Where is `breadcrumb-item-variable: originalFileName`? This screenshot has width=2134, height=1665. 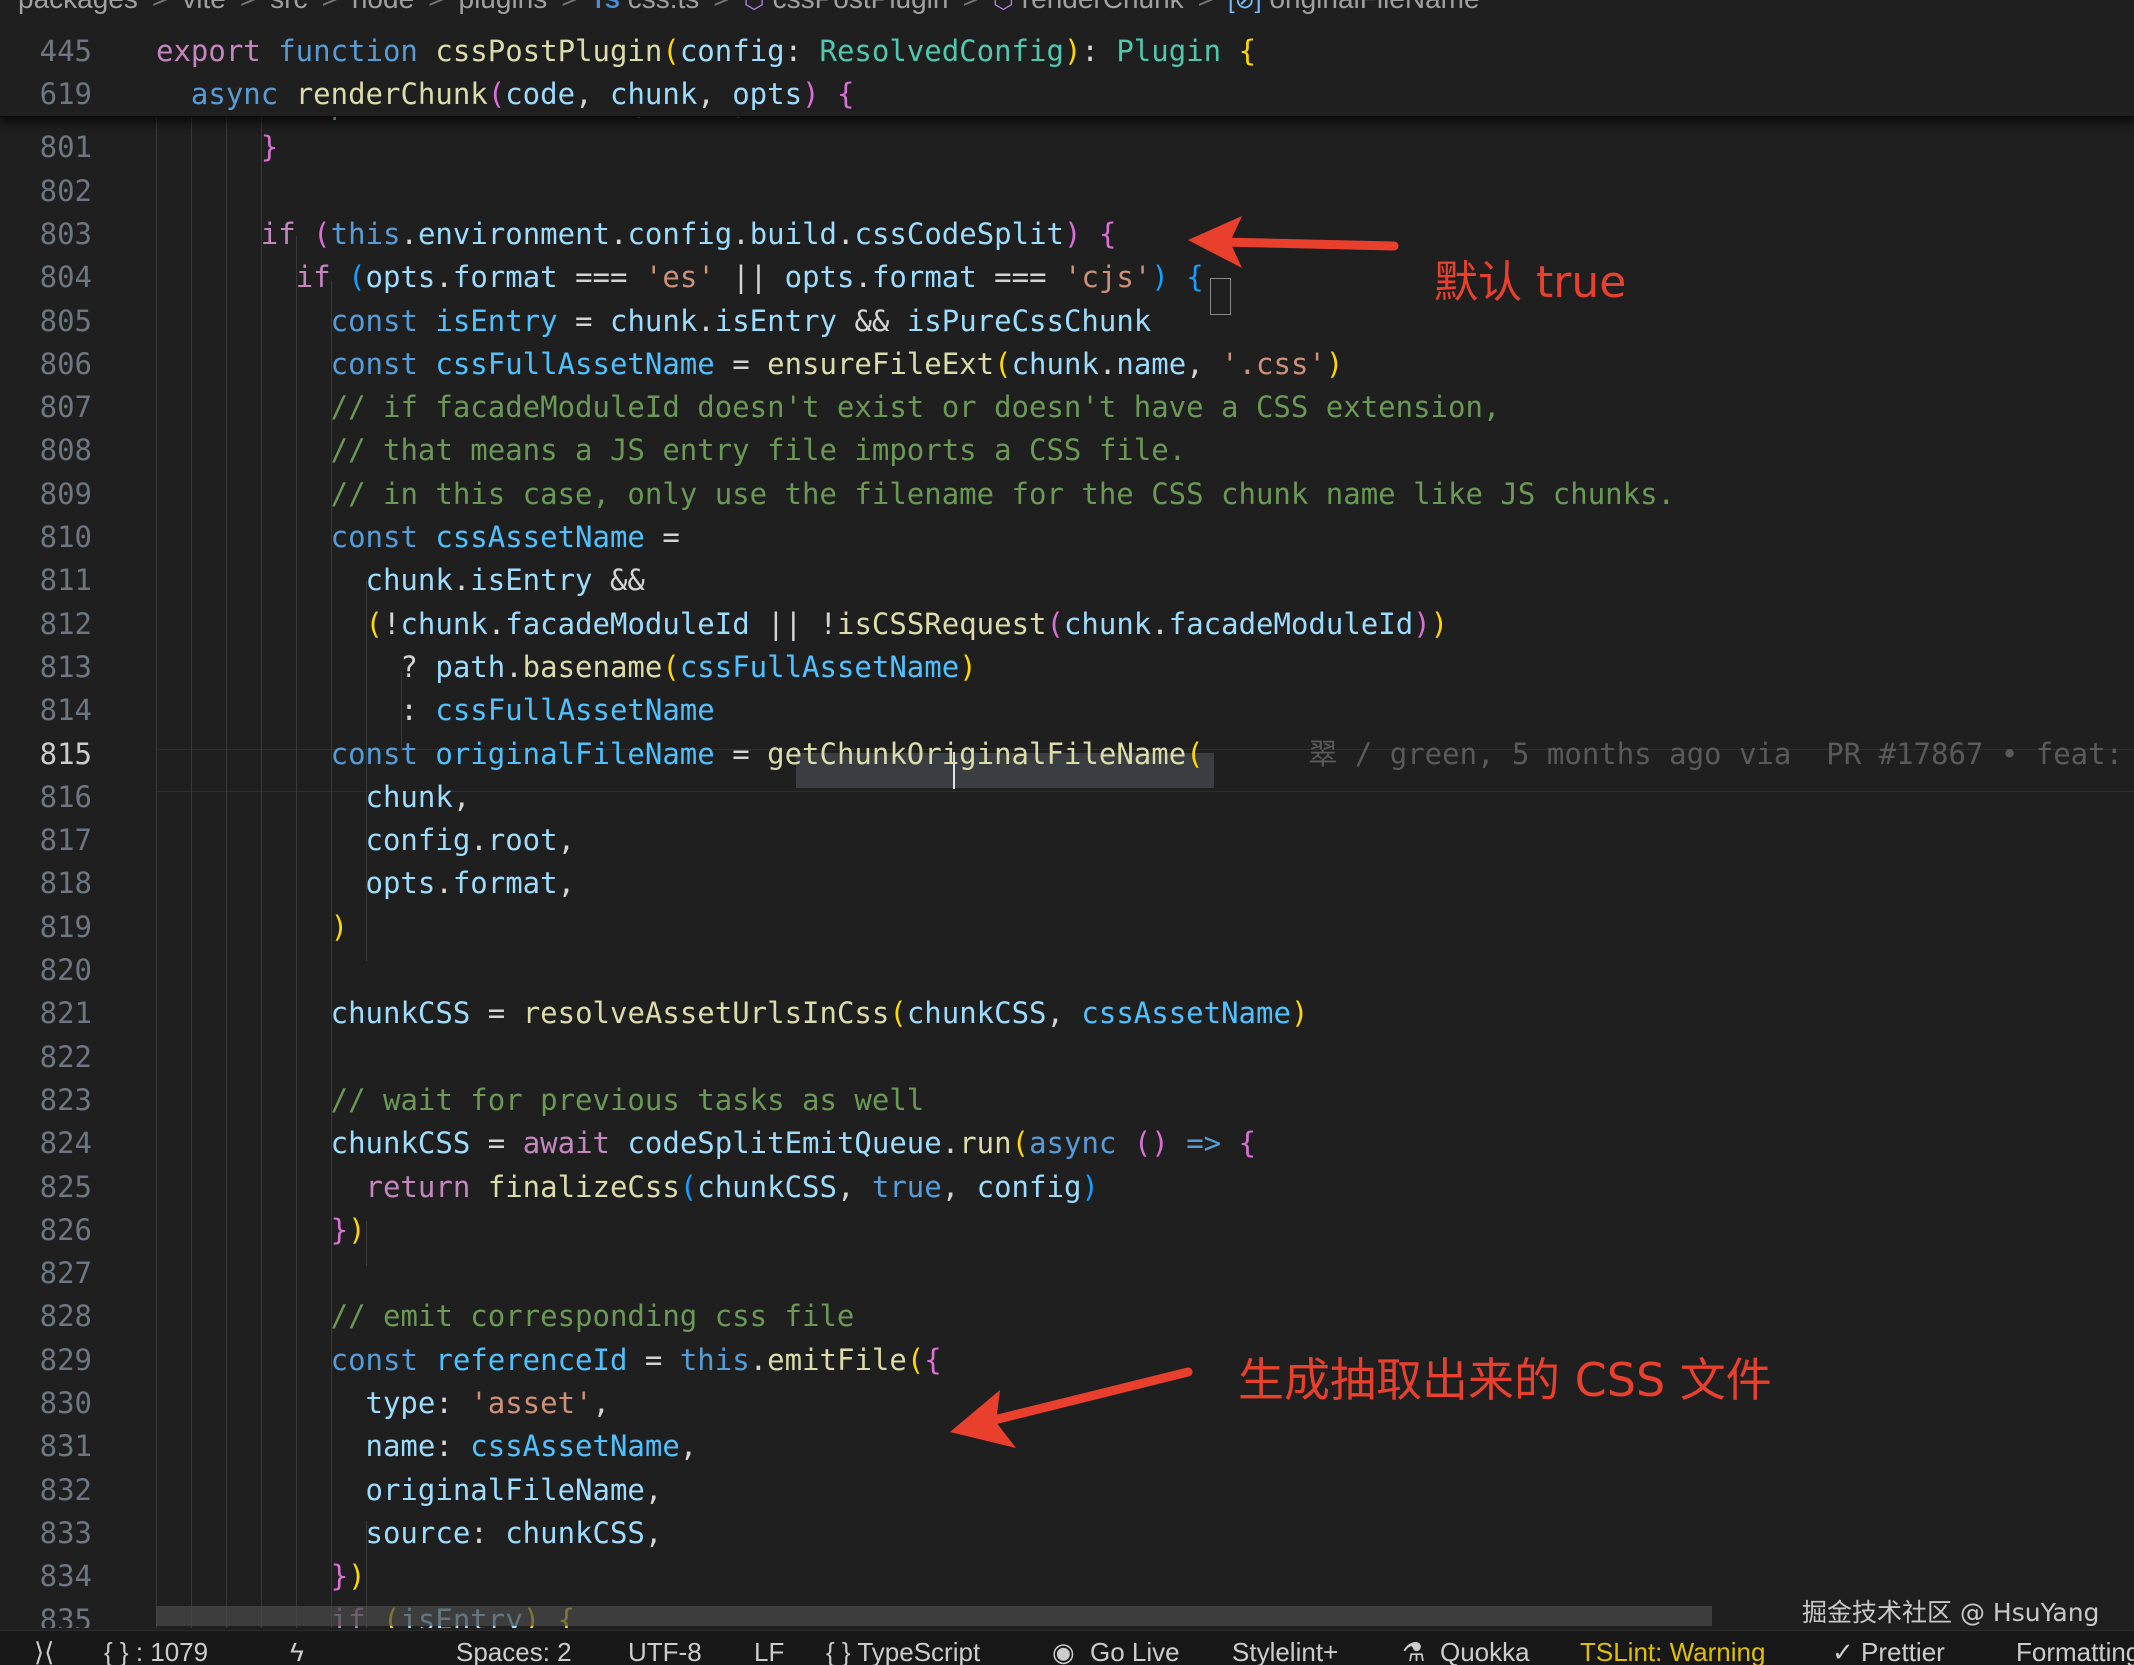 breadcrumb-item-variable: originalFileName is located at coordinates (1374, 7).